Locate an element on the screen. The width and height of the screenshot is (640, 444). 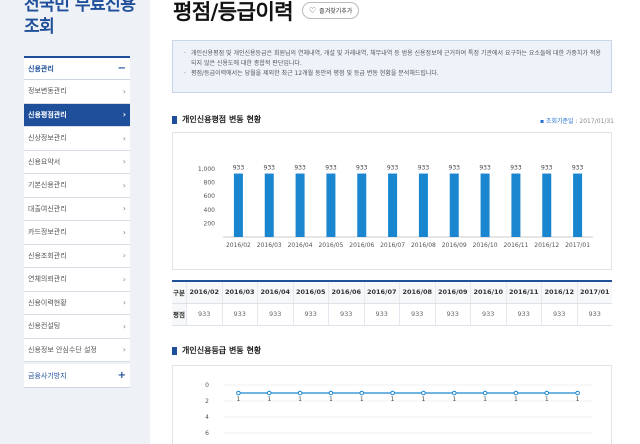
sidebar-item-label: 신용이력현황 is located at coordinates (47, 302).